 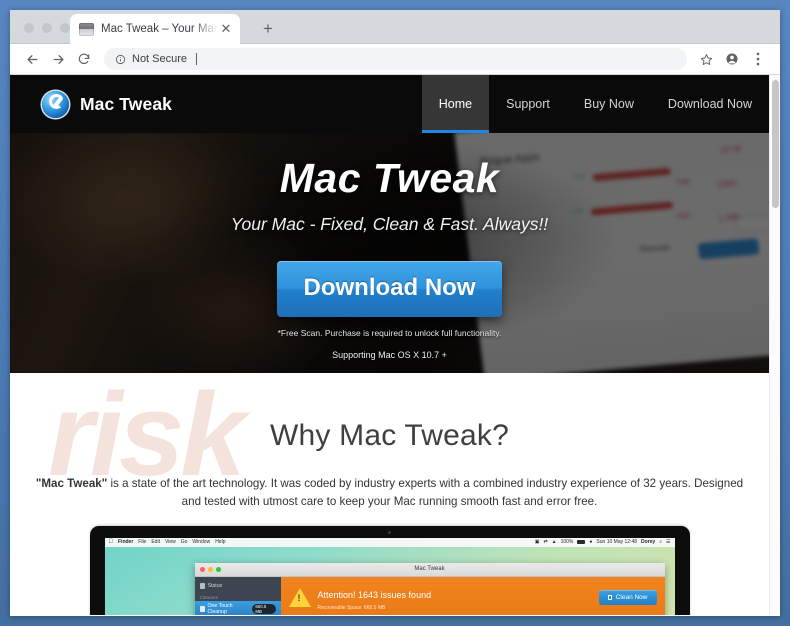 I want to click on battery-percent: 100%, so click(x=567, y=542).